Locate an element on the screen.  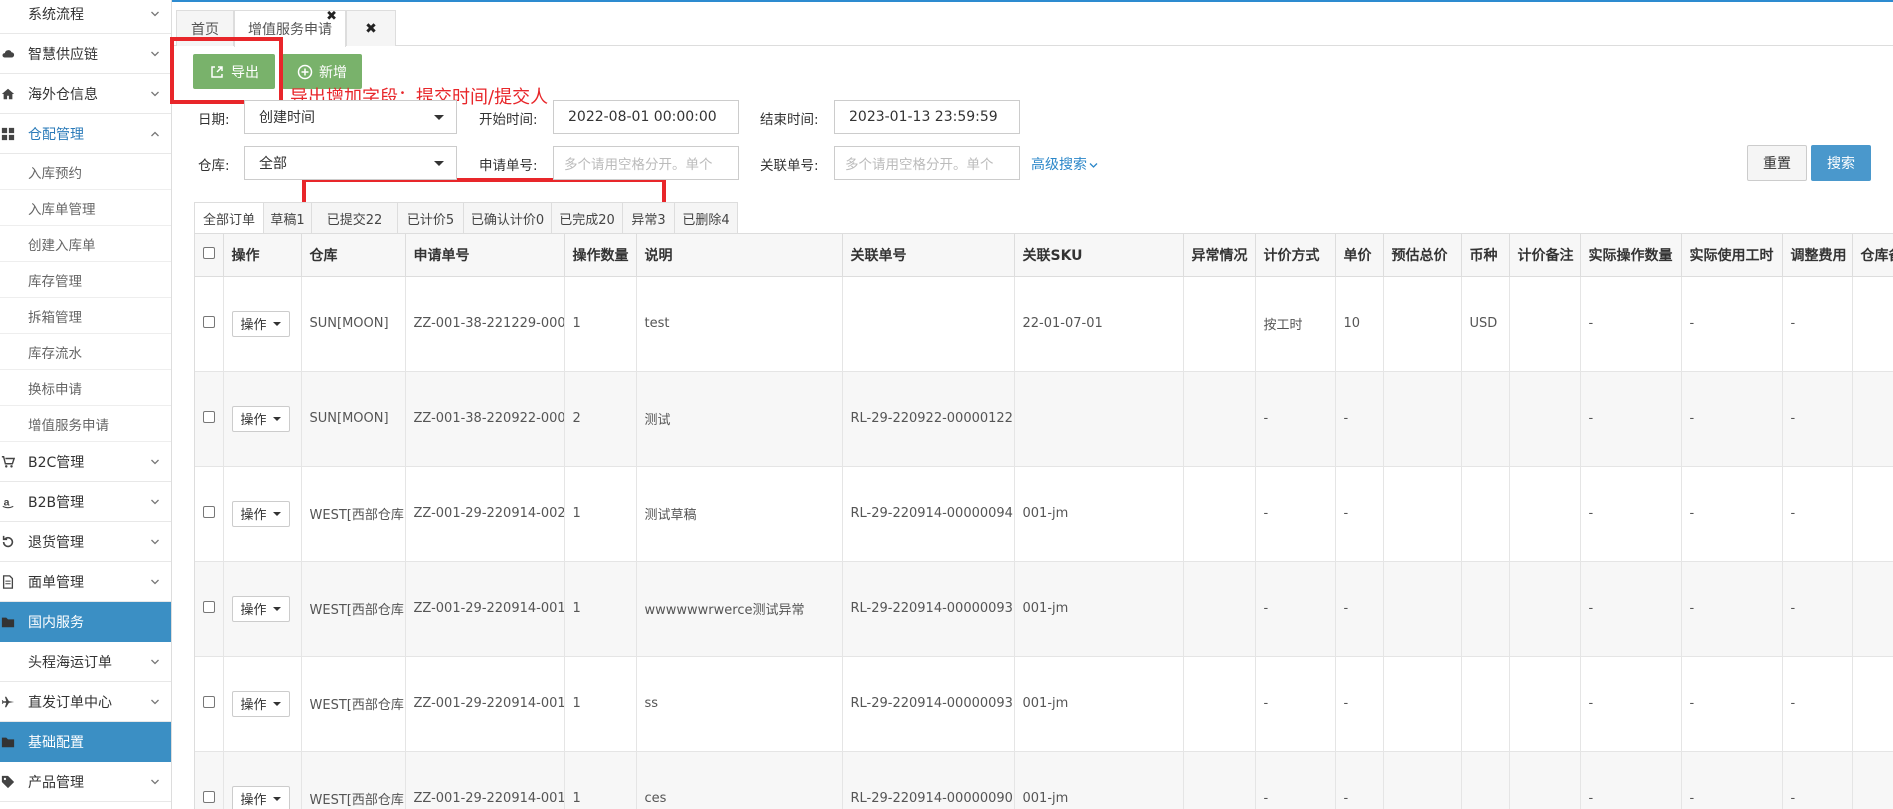
tab-close-icon: ✖ is located at coordinates (331, 16).